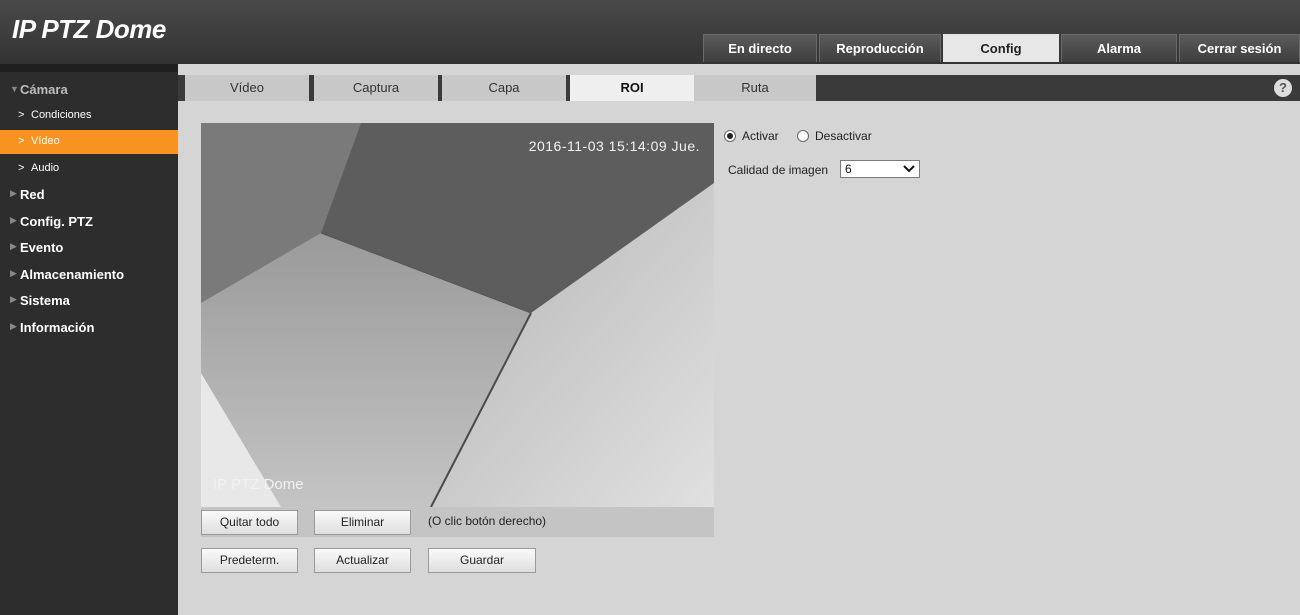  What do you see at coordinates (778, 170) in the screenshot?
I see `image-quality-label: Calidad de imagen` at bounding box center [778, 170].